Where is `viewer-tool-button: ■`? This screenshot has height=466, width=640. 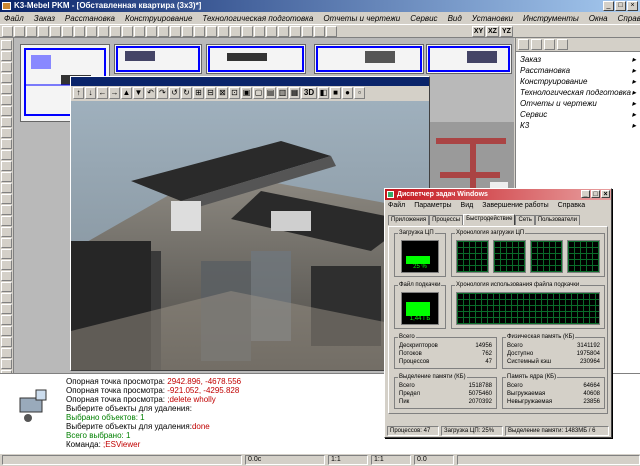 viewer-tool-button: ■ is located at coordinates (335, 93).